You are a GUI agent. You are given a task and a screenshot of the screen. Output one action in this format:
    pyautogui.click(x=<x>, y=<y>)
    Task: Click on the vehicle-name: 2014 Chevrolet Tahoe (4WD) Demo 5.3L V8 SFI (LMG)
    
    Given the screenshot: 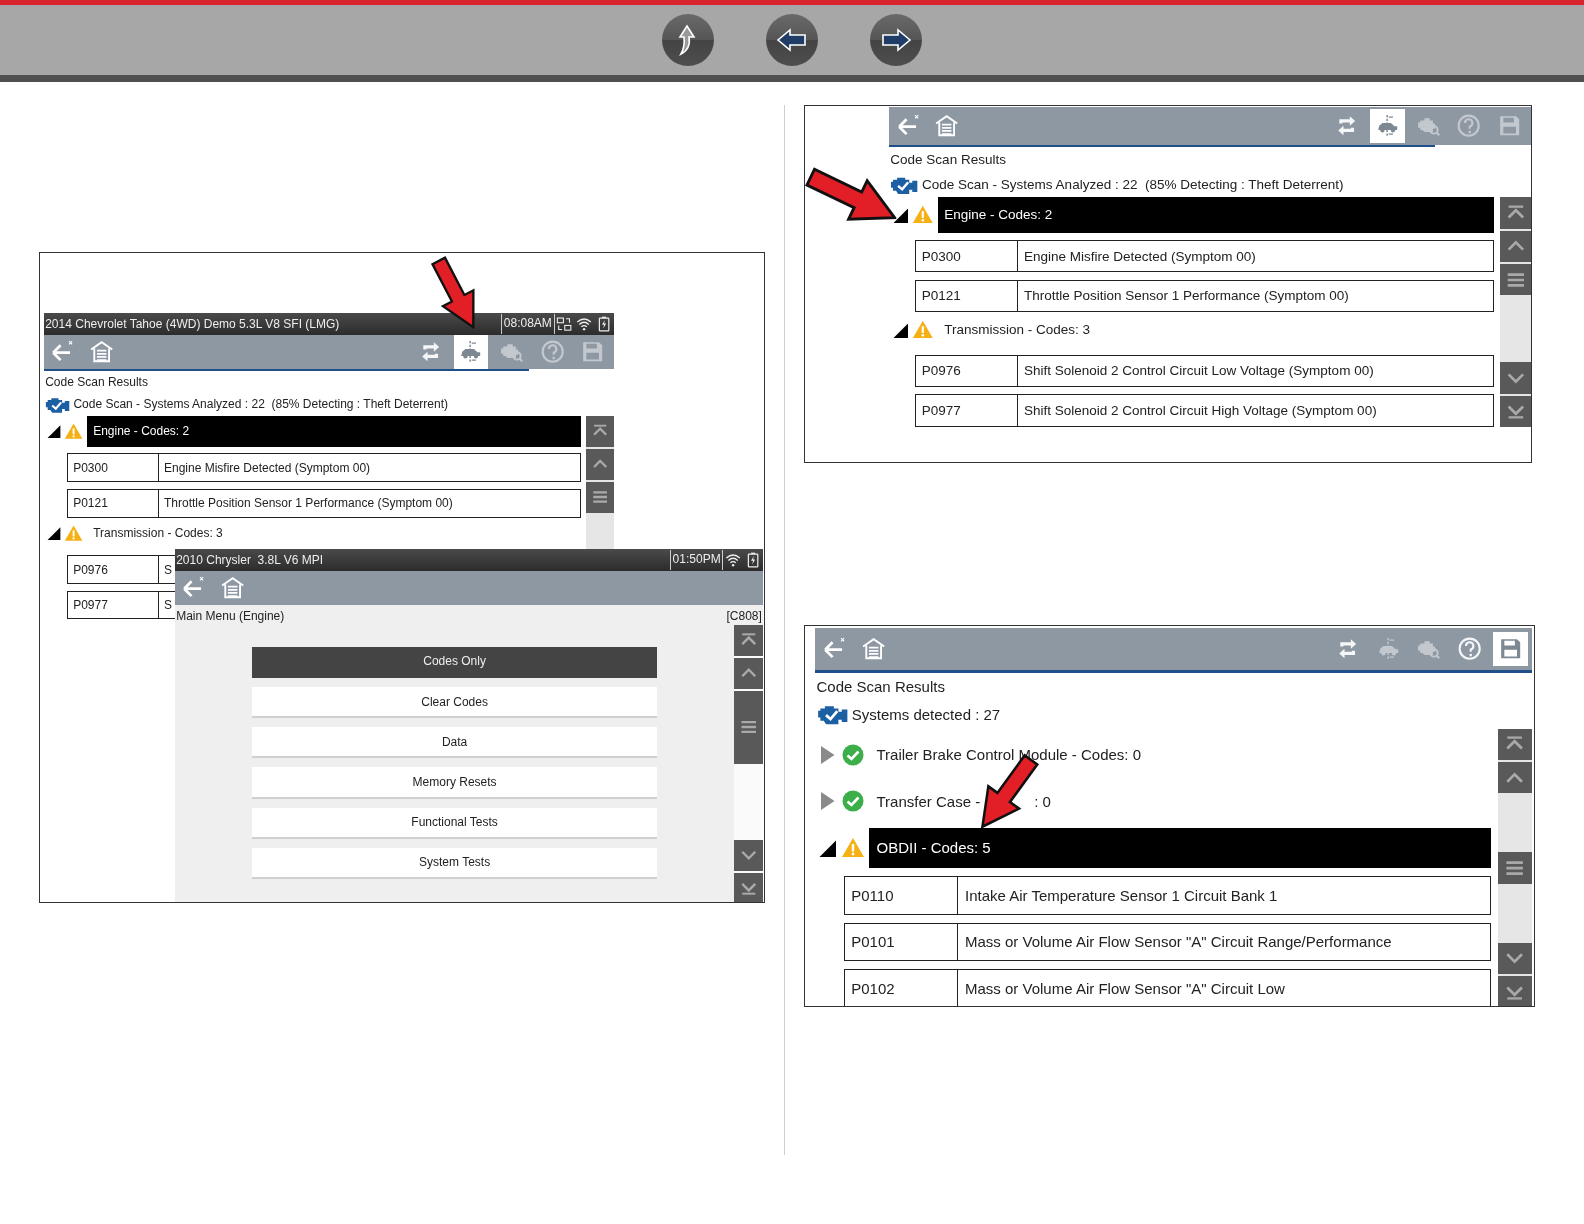 What is the action you would take?
    pyautogui.click(x=193, y=324)
    